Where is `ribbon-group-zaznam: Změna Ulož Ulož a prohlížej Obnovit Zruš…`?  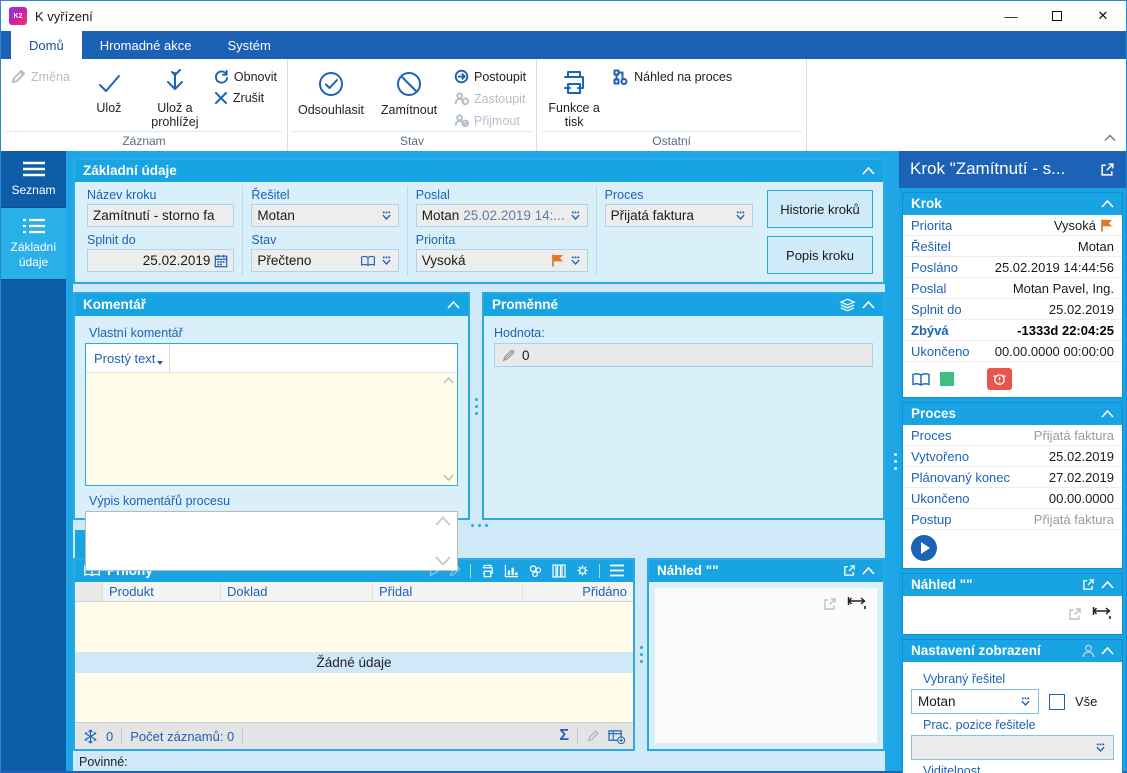
ribbon-group-zaznam: Změna Ulož Ulož a prohlížej Obnovit Zruš… is located at coordinates (144, 105).